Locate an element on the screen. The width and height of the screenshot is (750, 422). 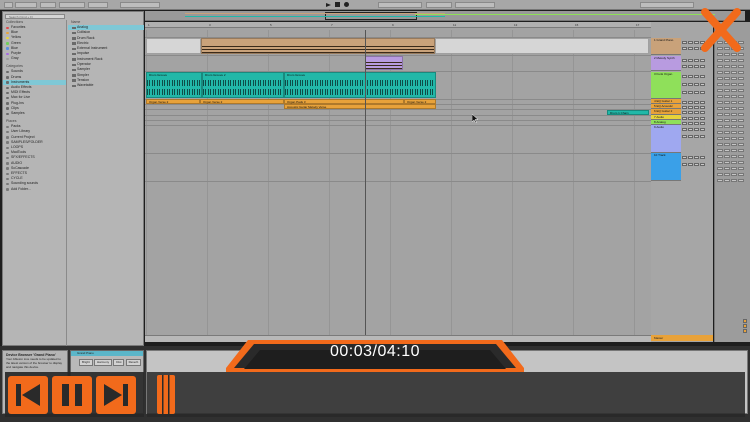
play-icon is located at coordinates (328, 5).